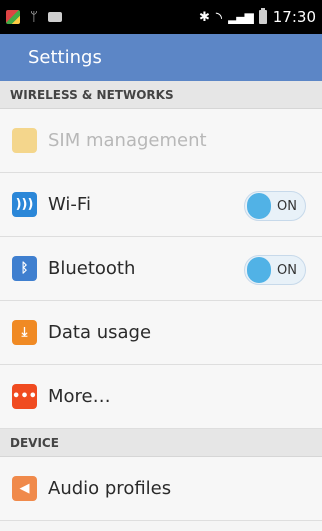 This screenshot has height=531, width=322. What do you see at coordinates (161, 269) in the screenshot?
I see `settings-item-bluetooth: ᛒ Bluetooth ON` at bounding box center [161, 269].